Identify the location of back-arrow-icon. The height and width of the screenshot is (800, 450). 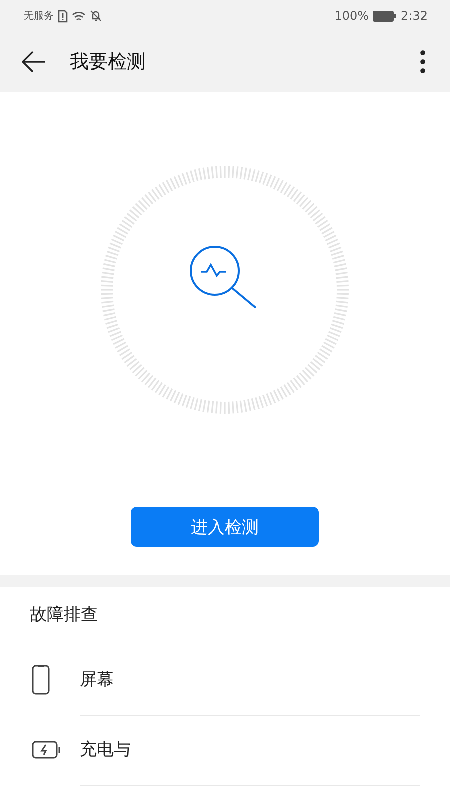
(34, 62).